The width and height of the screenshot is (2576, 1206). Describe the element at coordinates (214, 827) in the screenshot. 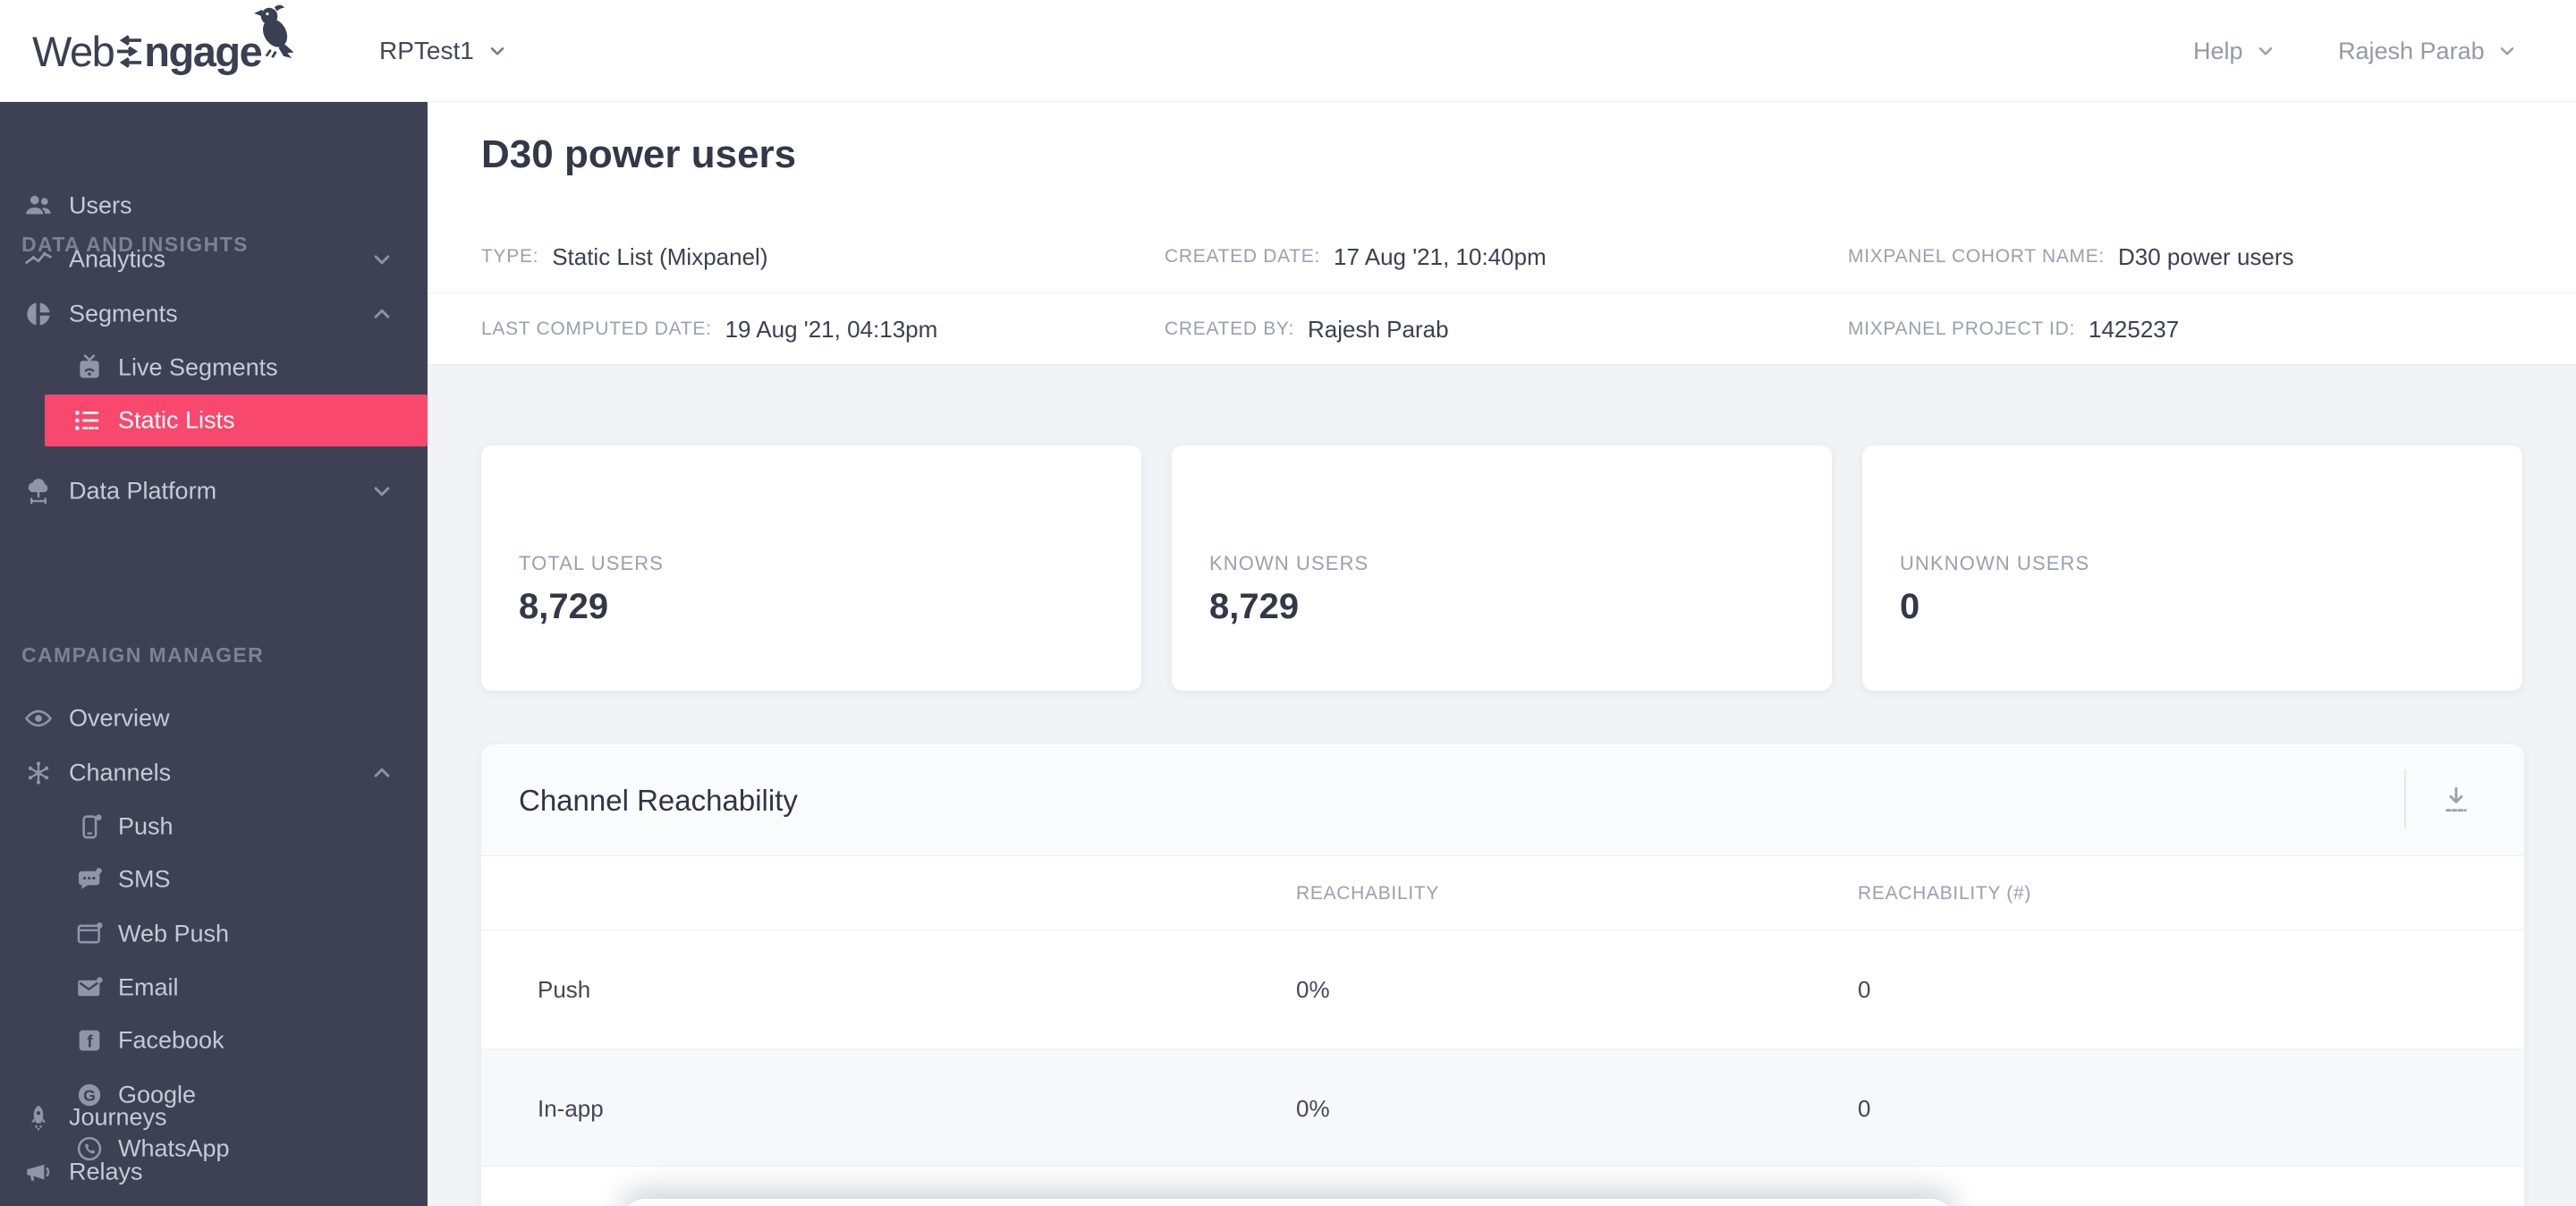

I see `sidebar-item-push: Push` at that location.